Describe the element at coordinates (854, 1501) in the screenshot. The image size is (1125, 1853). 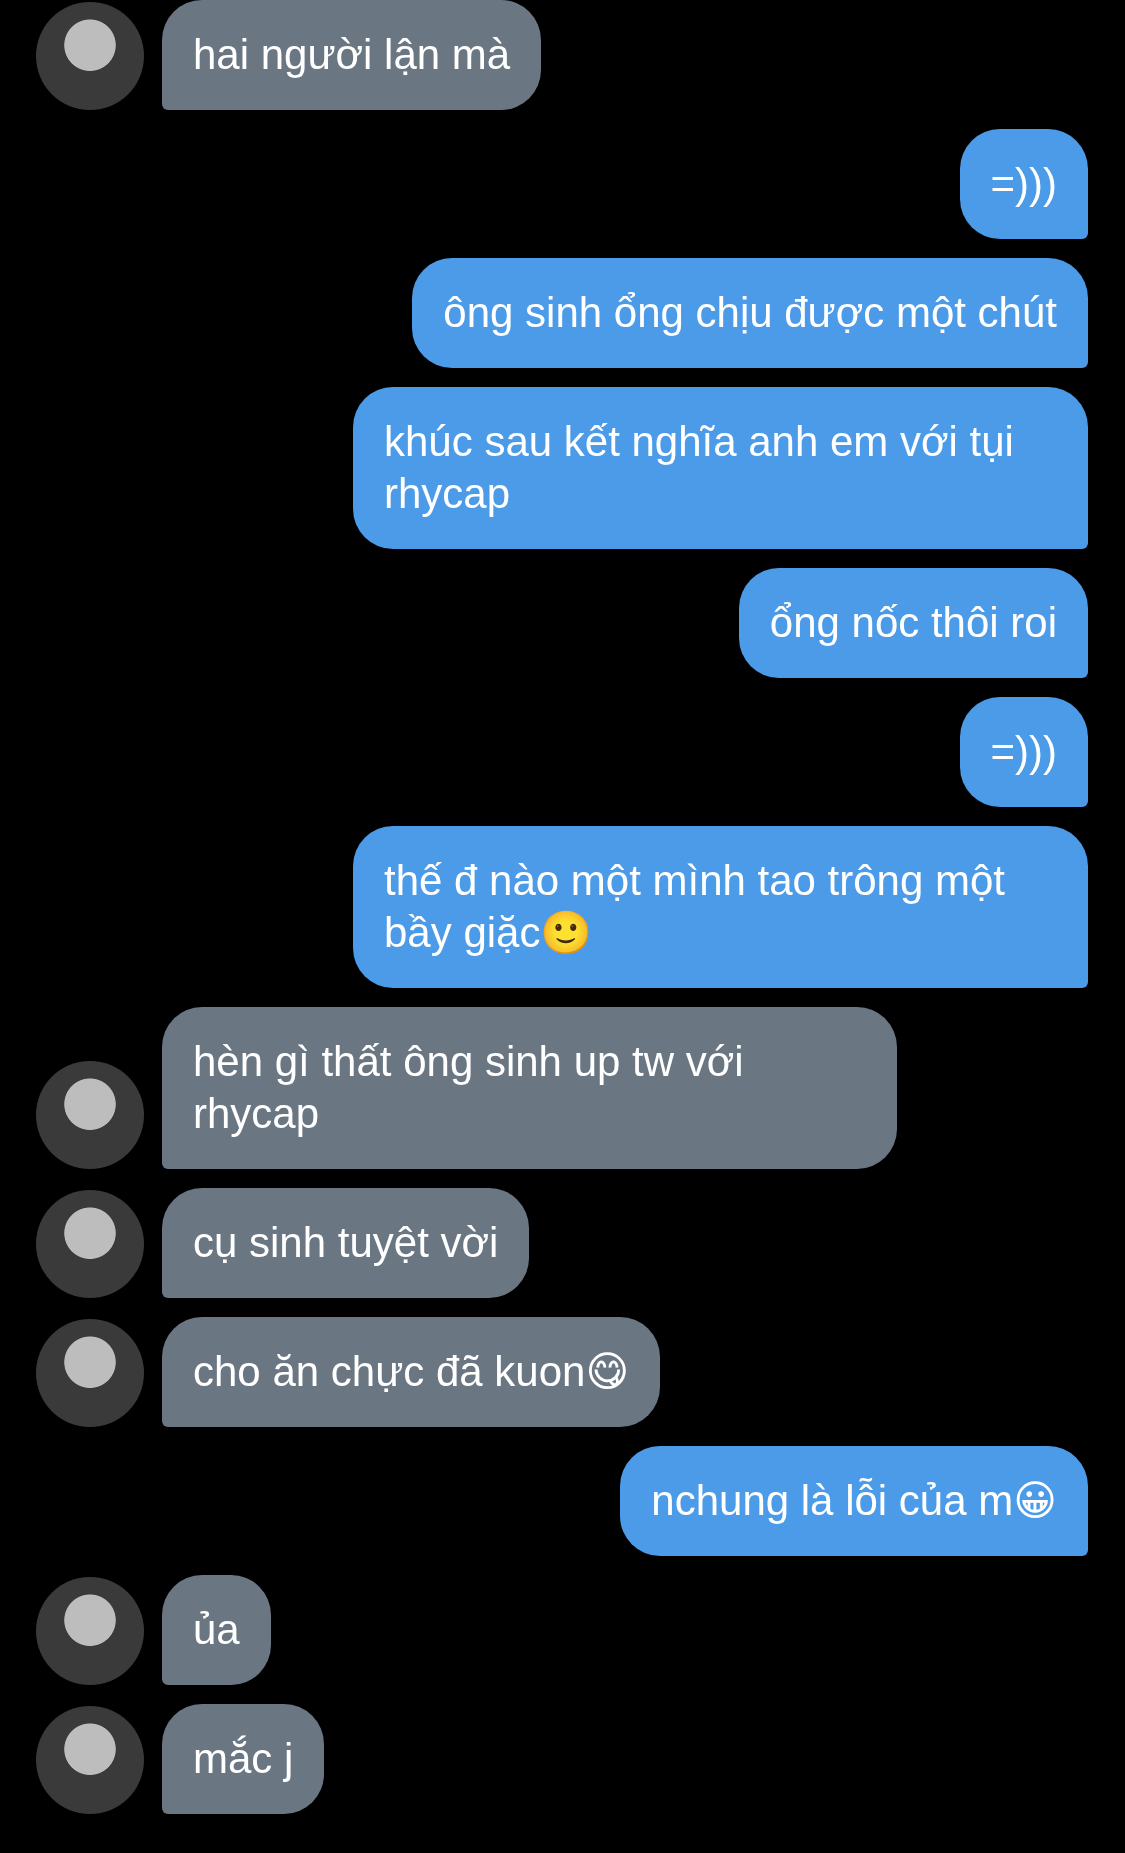
I see `sent-message-bubble: nchung là lỗi của m😀` at that location.